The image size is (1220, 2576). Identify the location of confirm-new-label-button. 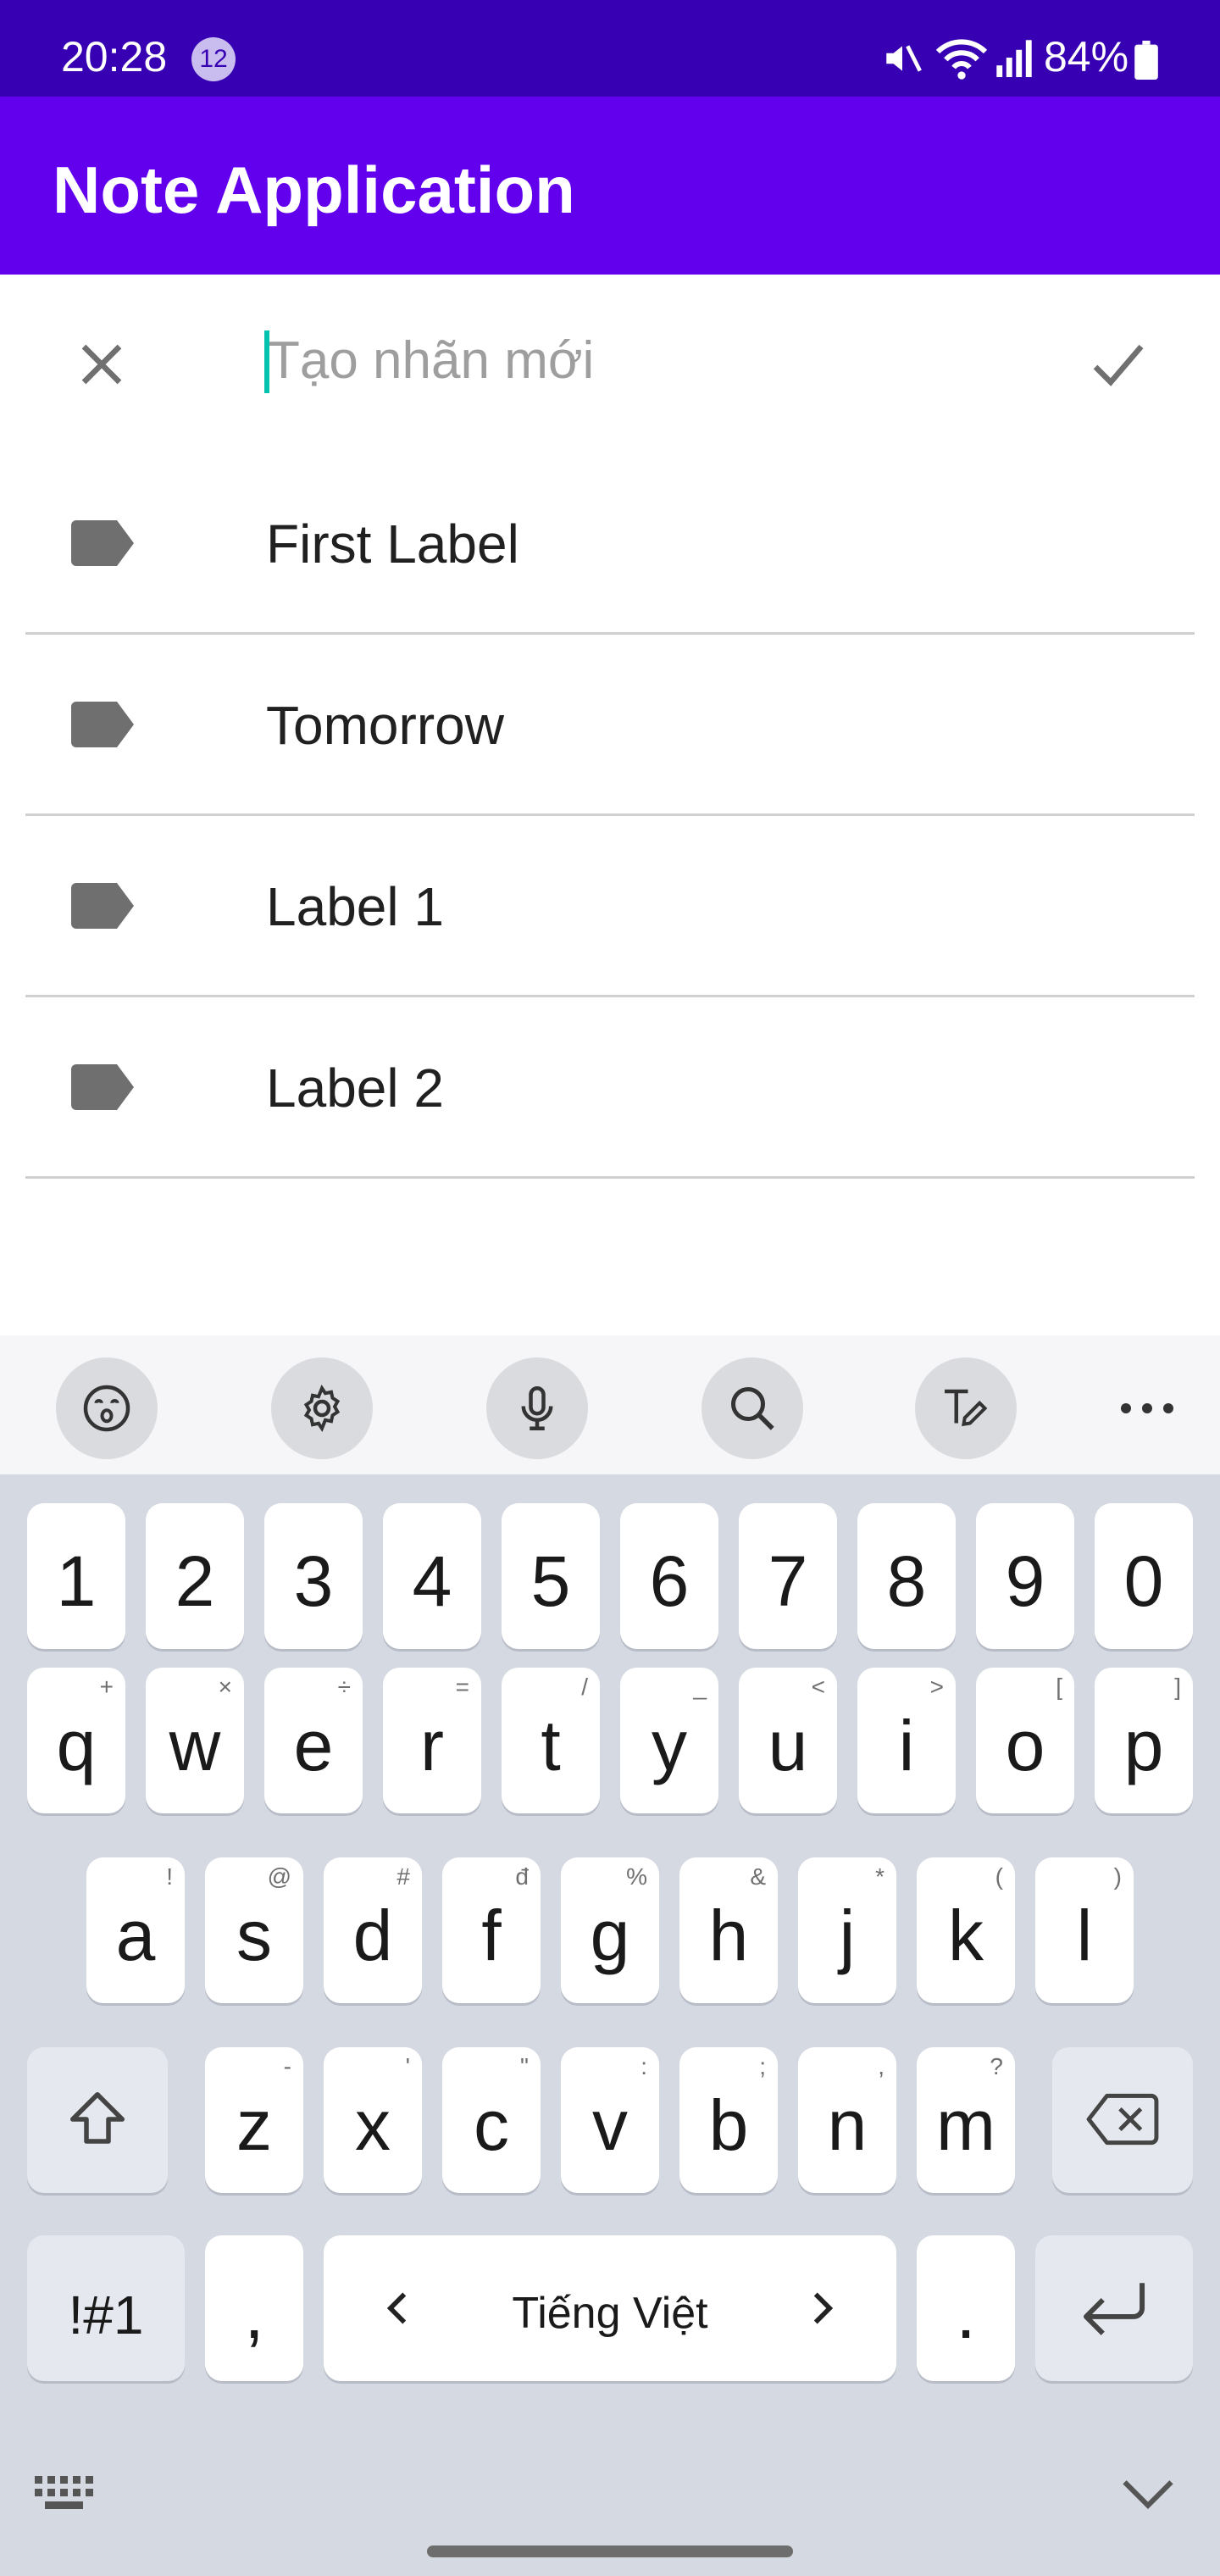
(1118, 364).